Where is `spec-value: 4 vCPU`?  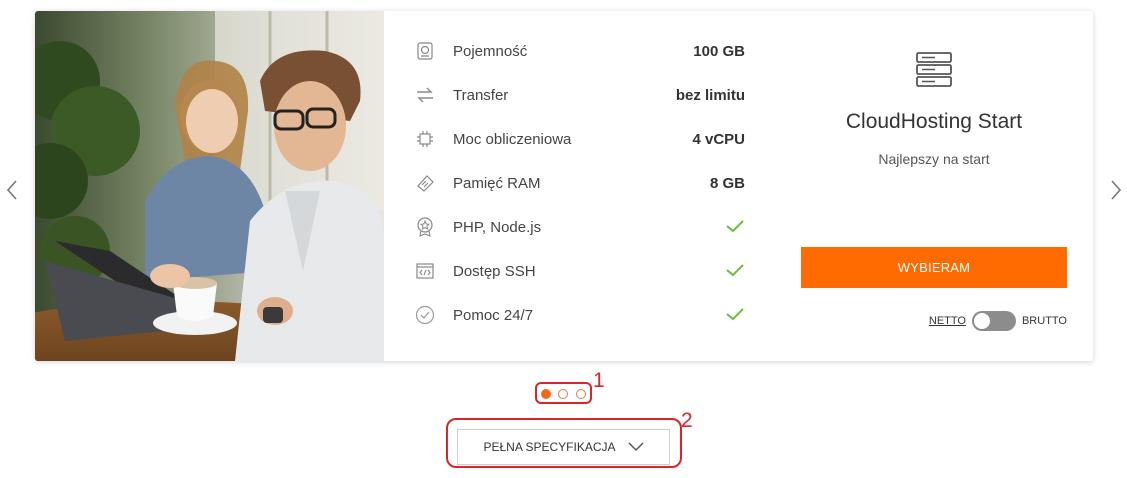
spec-value: 4 vCPU is located at coordinates (718, 139).